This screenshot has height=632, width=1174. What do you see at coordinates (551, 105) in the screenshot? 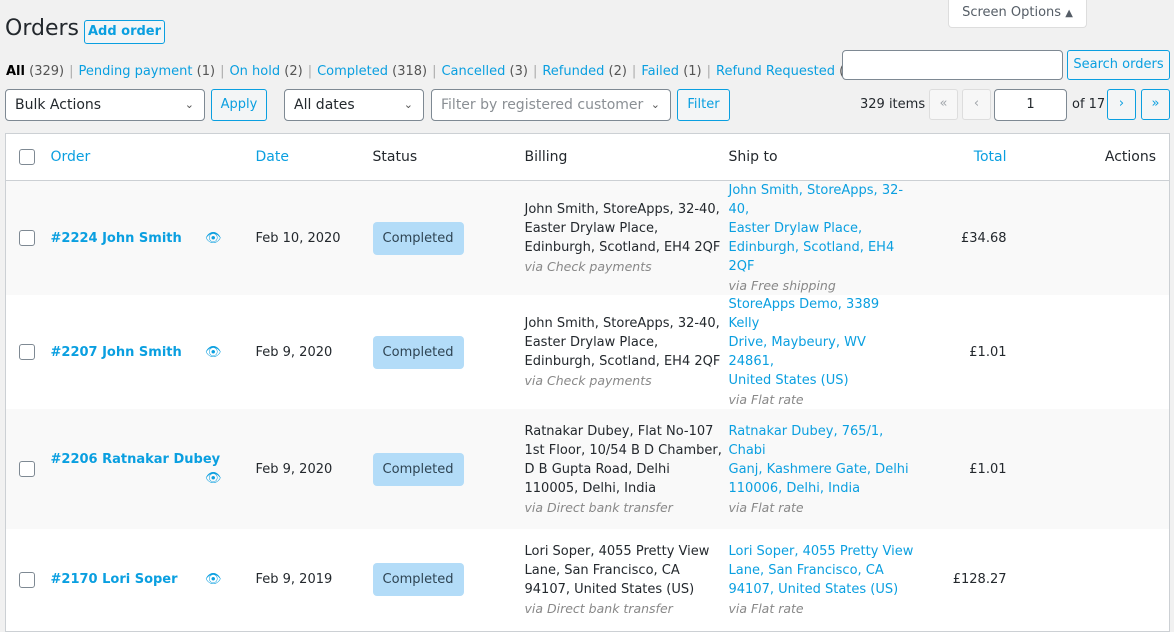
I see `customer-filter-select: Filter by registered customer ⌄` at bounding box center [551, 105].